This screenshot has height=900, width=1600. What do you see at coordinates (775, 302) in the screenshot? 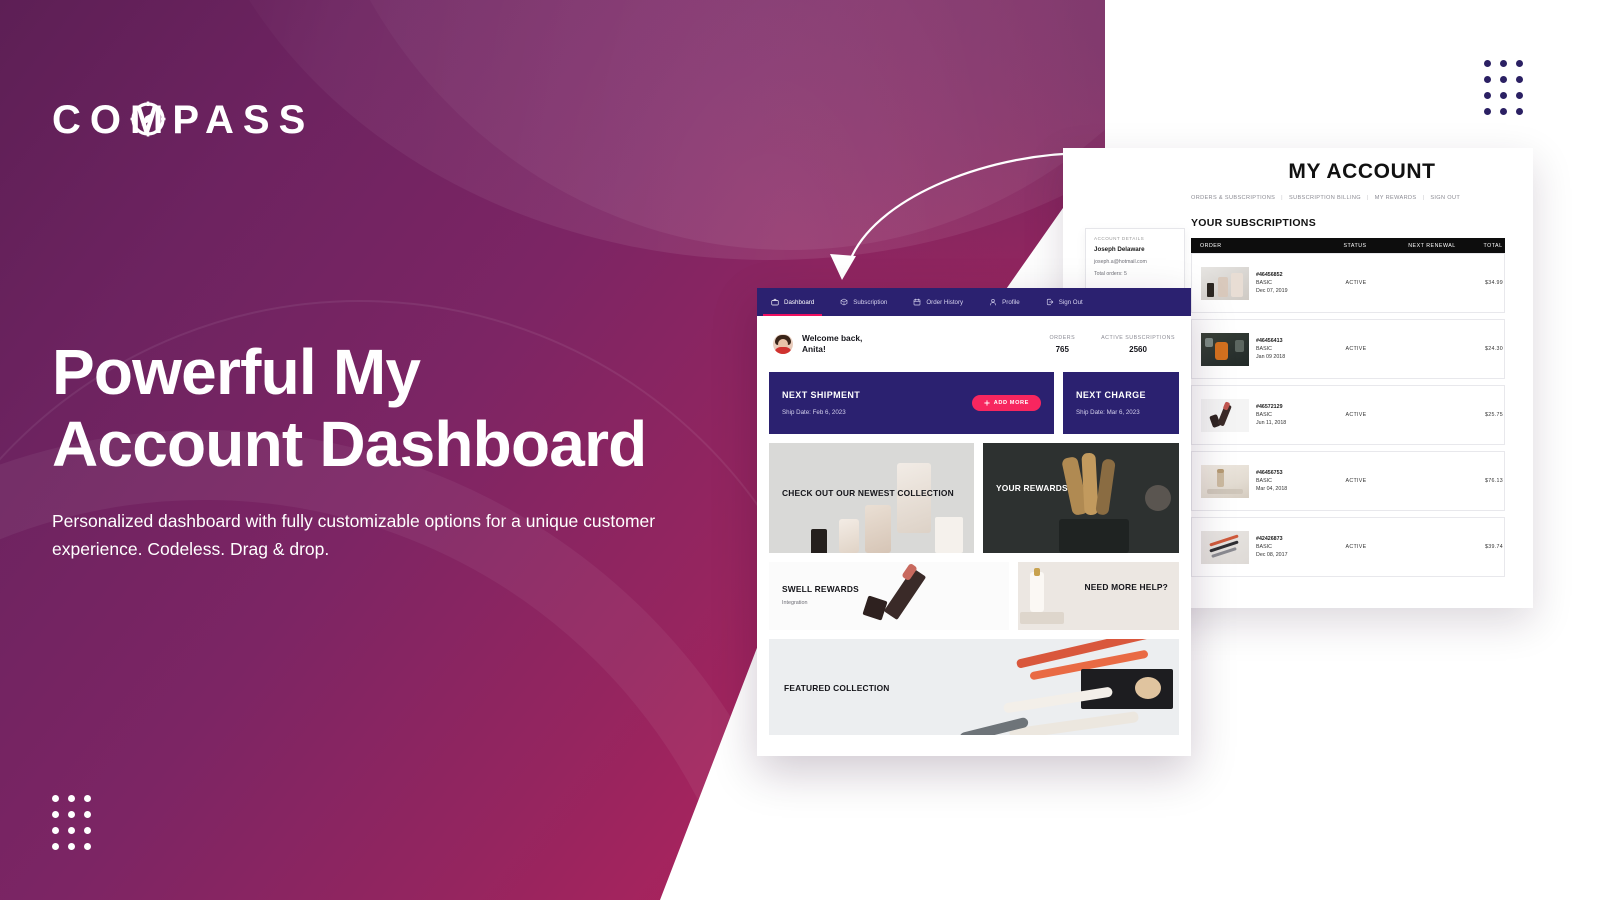
I see `briefcase-icon` at bounding box center [775, 302].